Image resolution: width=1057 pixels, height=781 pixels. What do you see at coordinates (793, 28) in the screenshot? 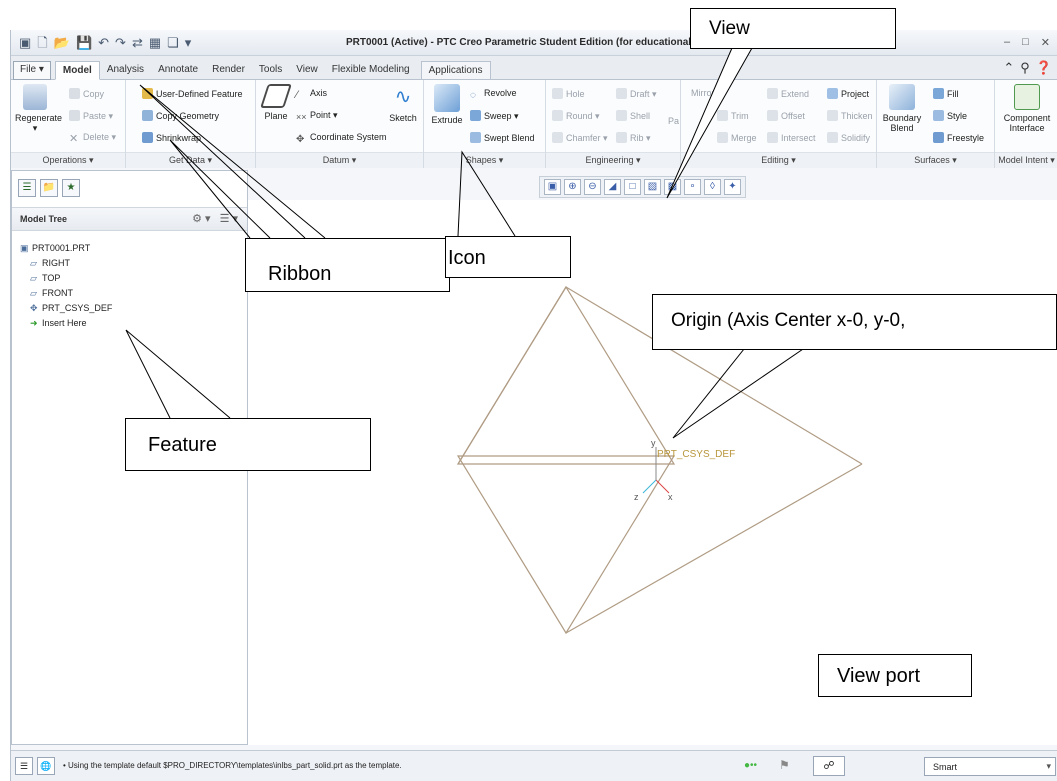
I see `callout-view: View` at bounding box center [793, 28].